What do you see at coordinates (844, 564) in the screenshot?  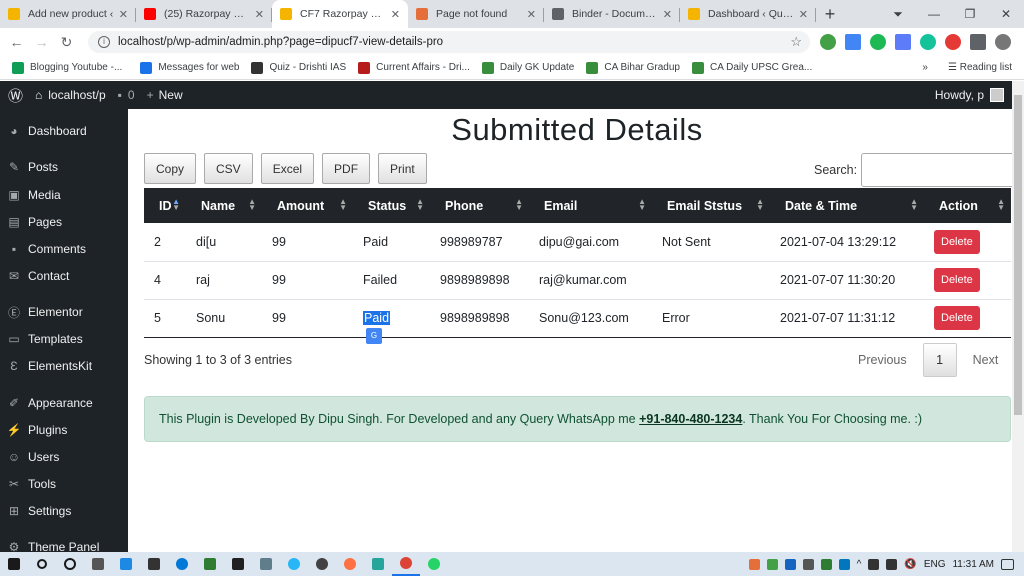 I see `tray-blue-icon` at bounding box center [844, 564].